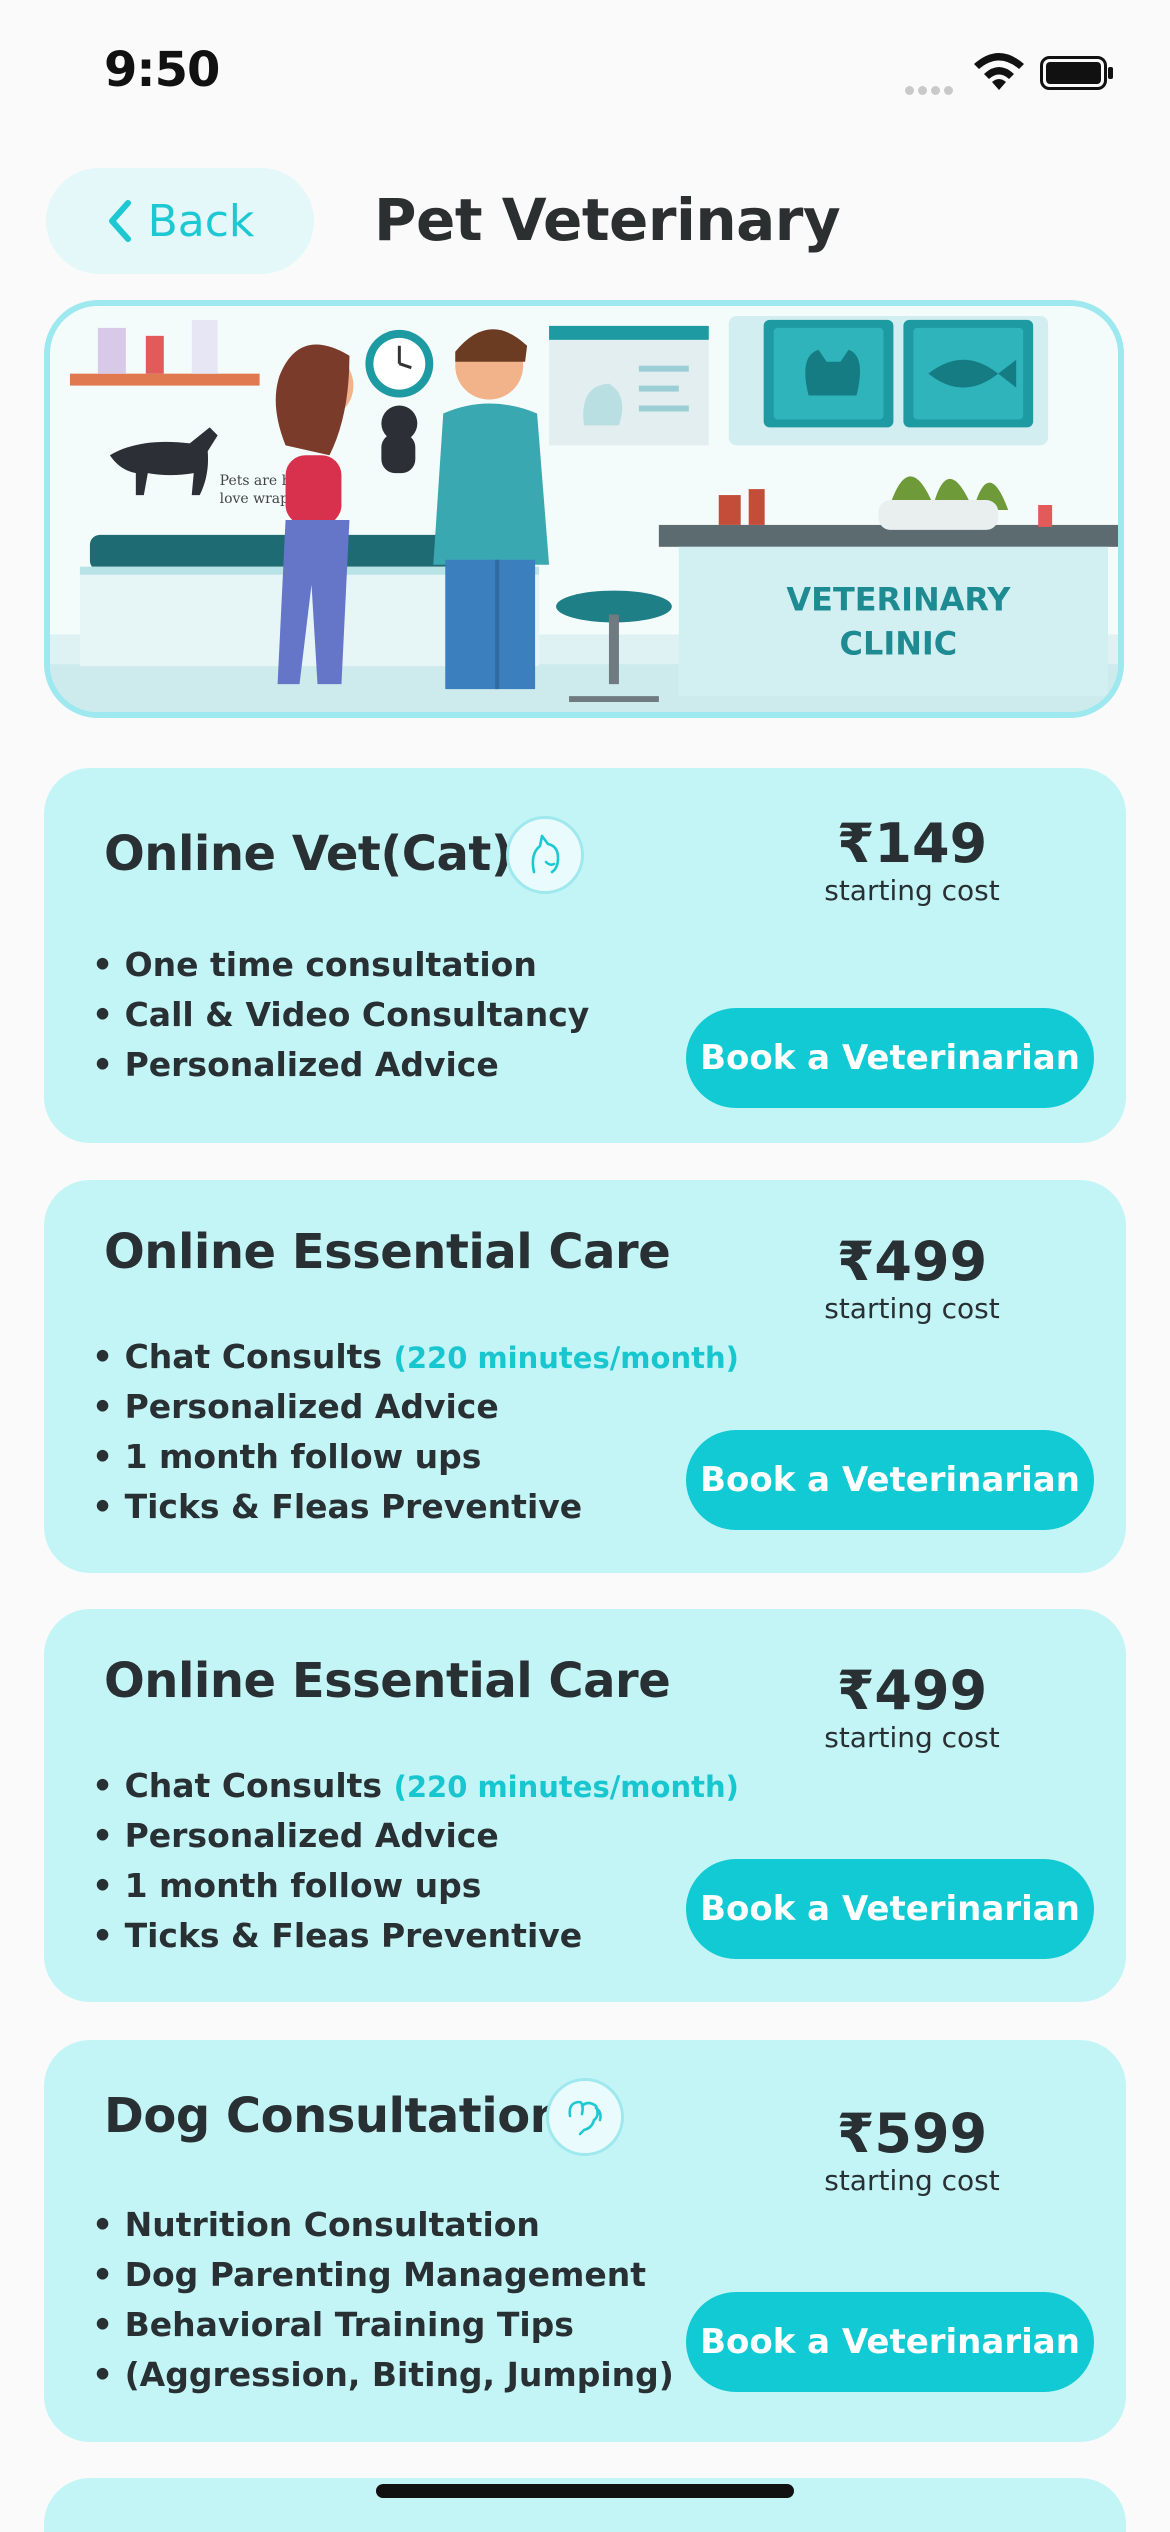 This screenshot has width=1170, height=2532. What do you see at coordinates (585, 2491) in the screenshot?
I see `home-indicator` at bounding box center [585, 2491].